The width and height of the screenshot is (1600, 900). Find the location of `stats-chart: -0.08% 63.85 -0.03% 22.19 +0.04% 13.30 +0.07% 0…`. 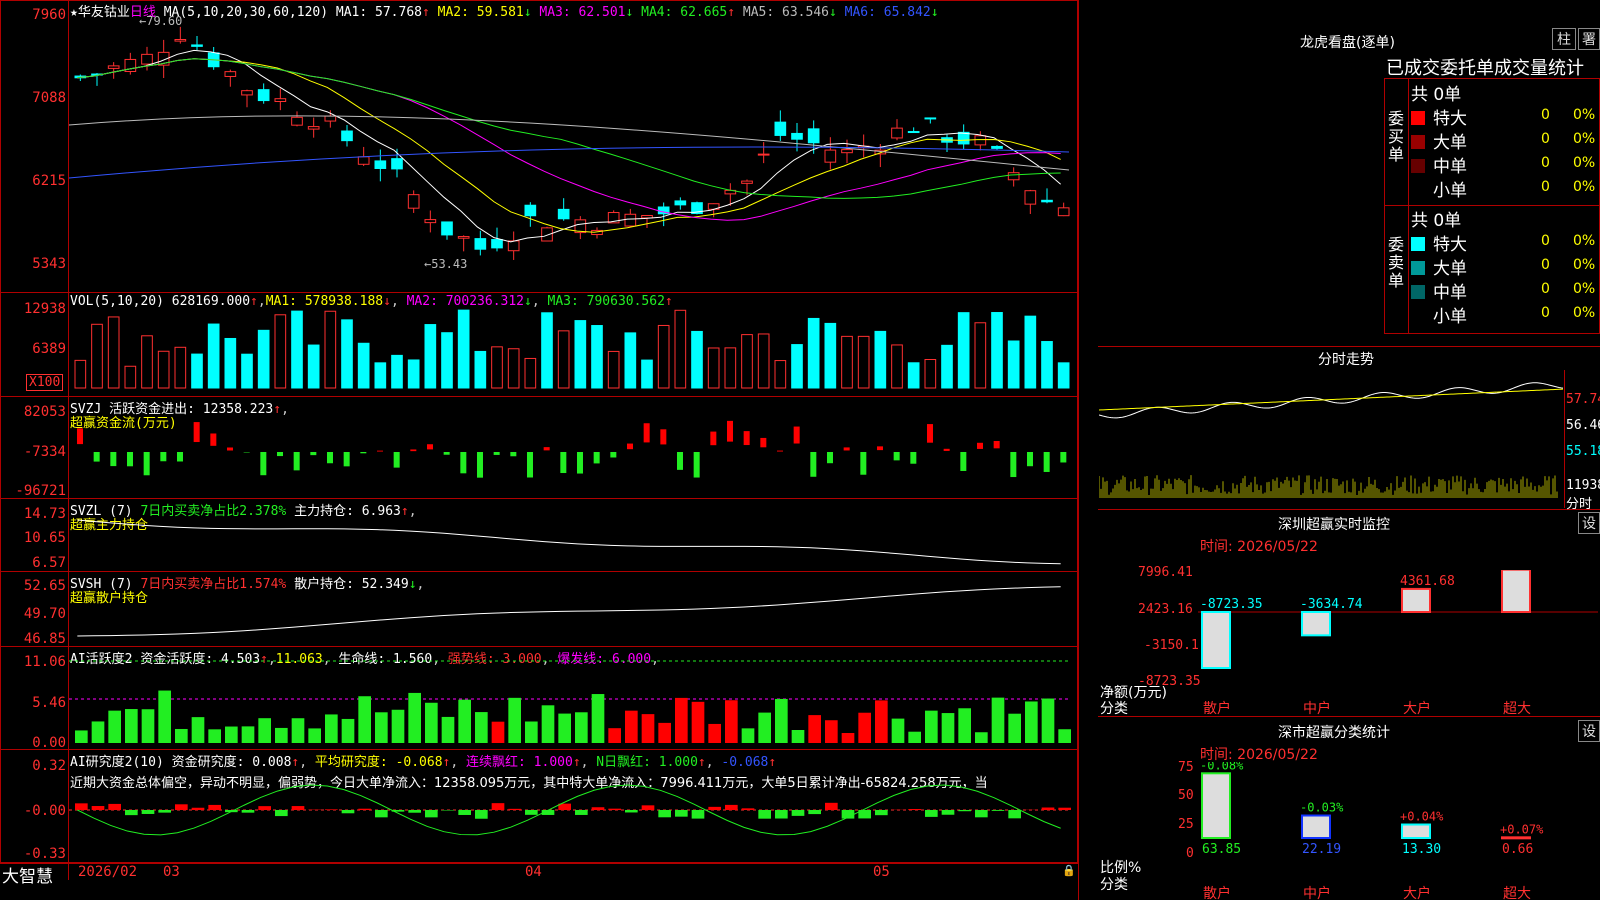

stats-chart: -0.08% 63.85 -0.03% 22.19 +0.04% 13.30 +0.07% 0… is located at coordinates (1399, 831).